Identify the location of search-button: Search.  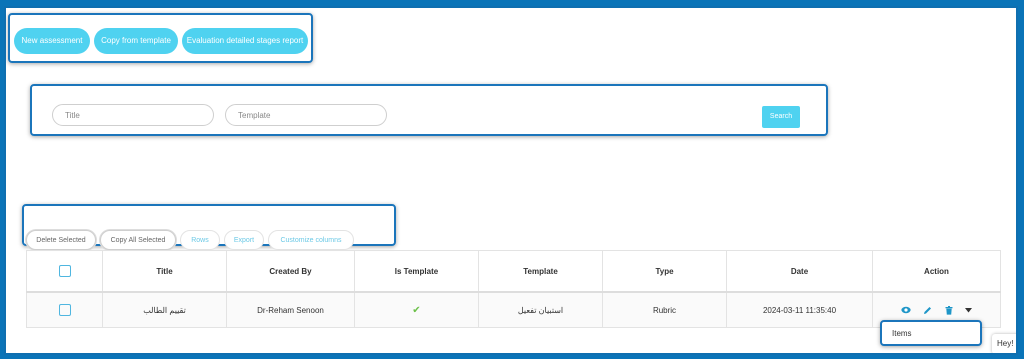
(781, 117).